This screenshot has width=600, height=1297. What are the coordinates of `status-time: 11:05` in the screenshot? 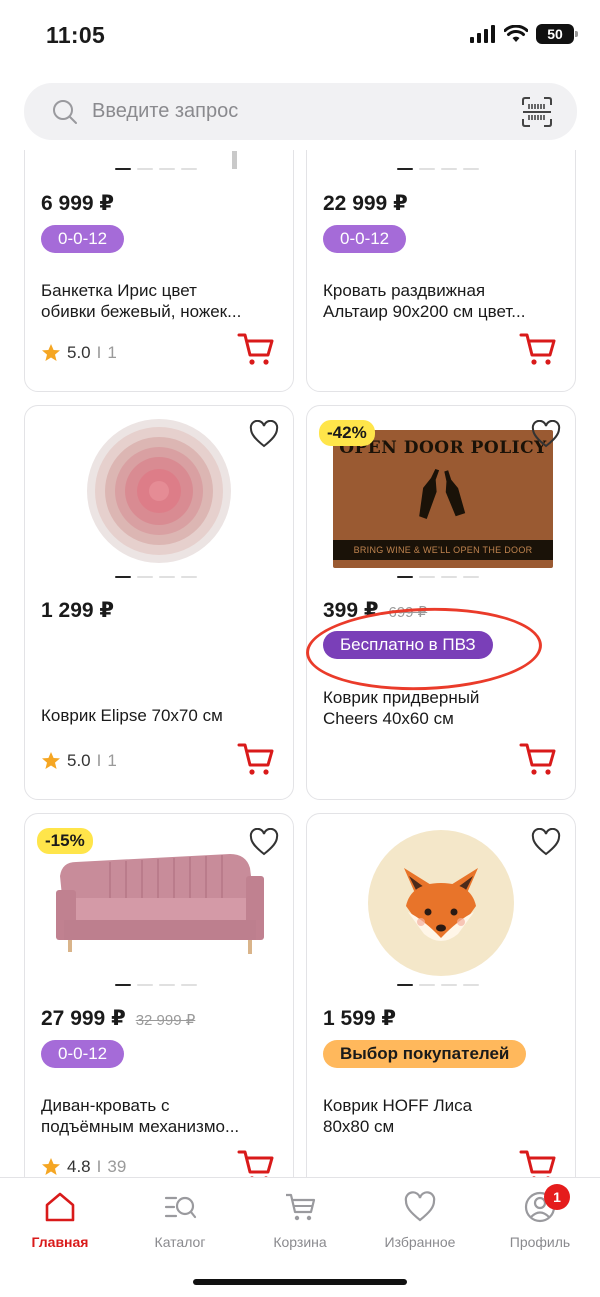 It's located at (76, 35).